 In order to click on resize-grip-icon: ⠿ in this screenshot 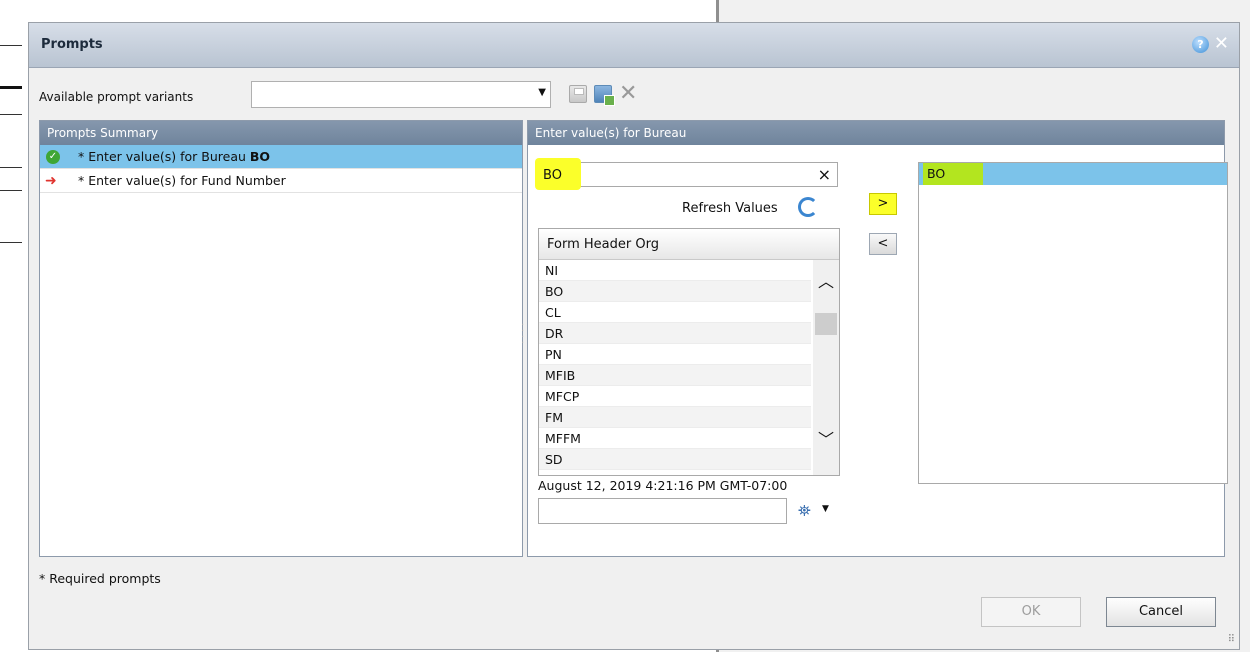, I will do `click(1231, 639)`.